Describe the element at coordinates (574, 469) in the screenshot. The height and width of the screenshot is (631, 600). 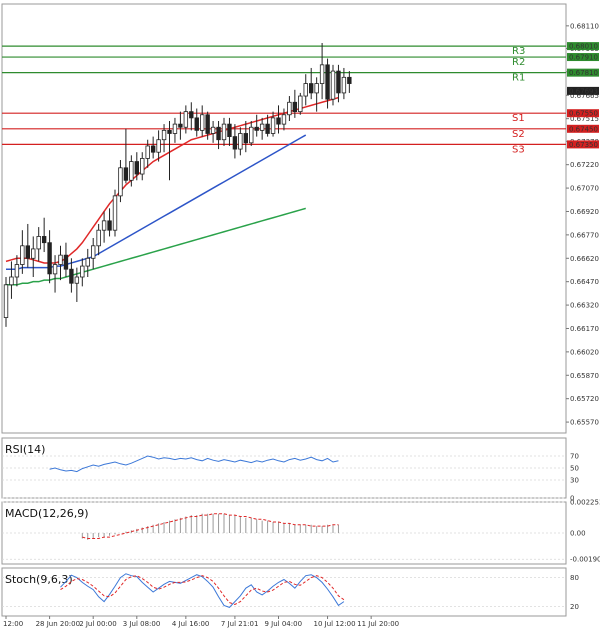
I see `indicator-tick-label: 50` at that location.